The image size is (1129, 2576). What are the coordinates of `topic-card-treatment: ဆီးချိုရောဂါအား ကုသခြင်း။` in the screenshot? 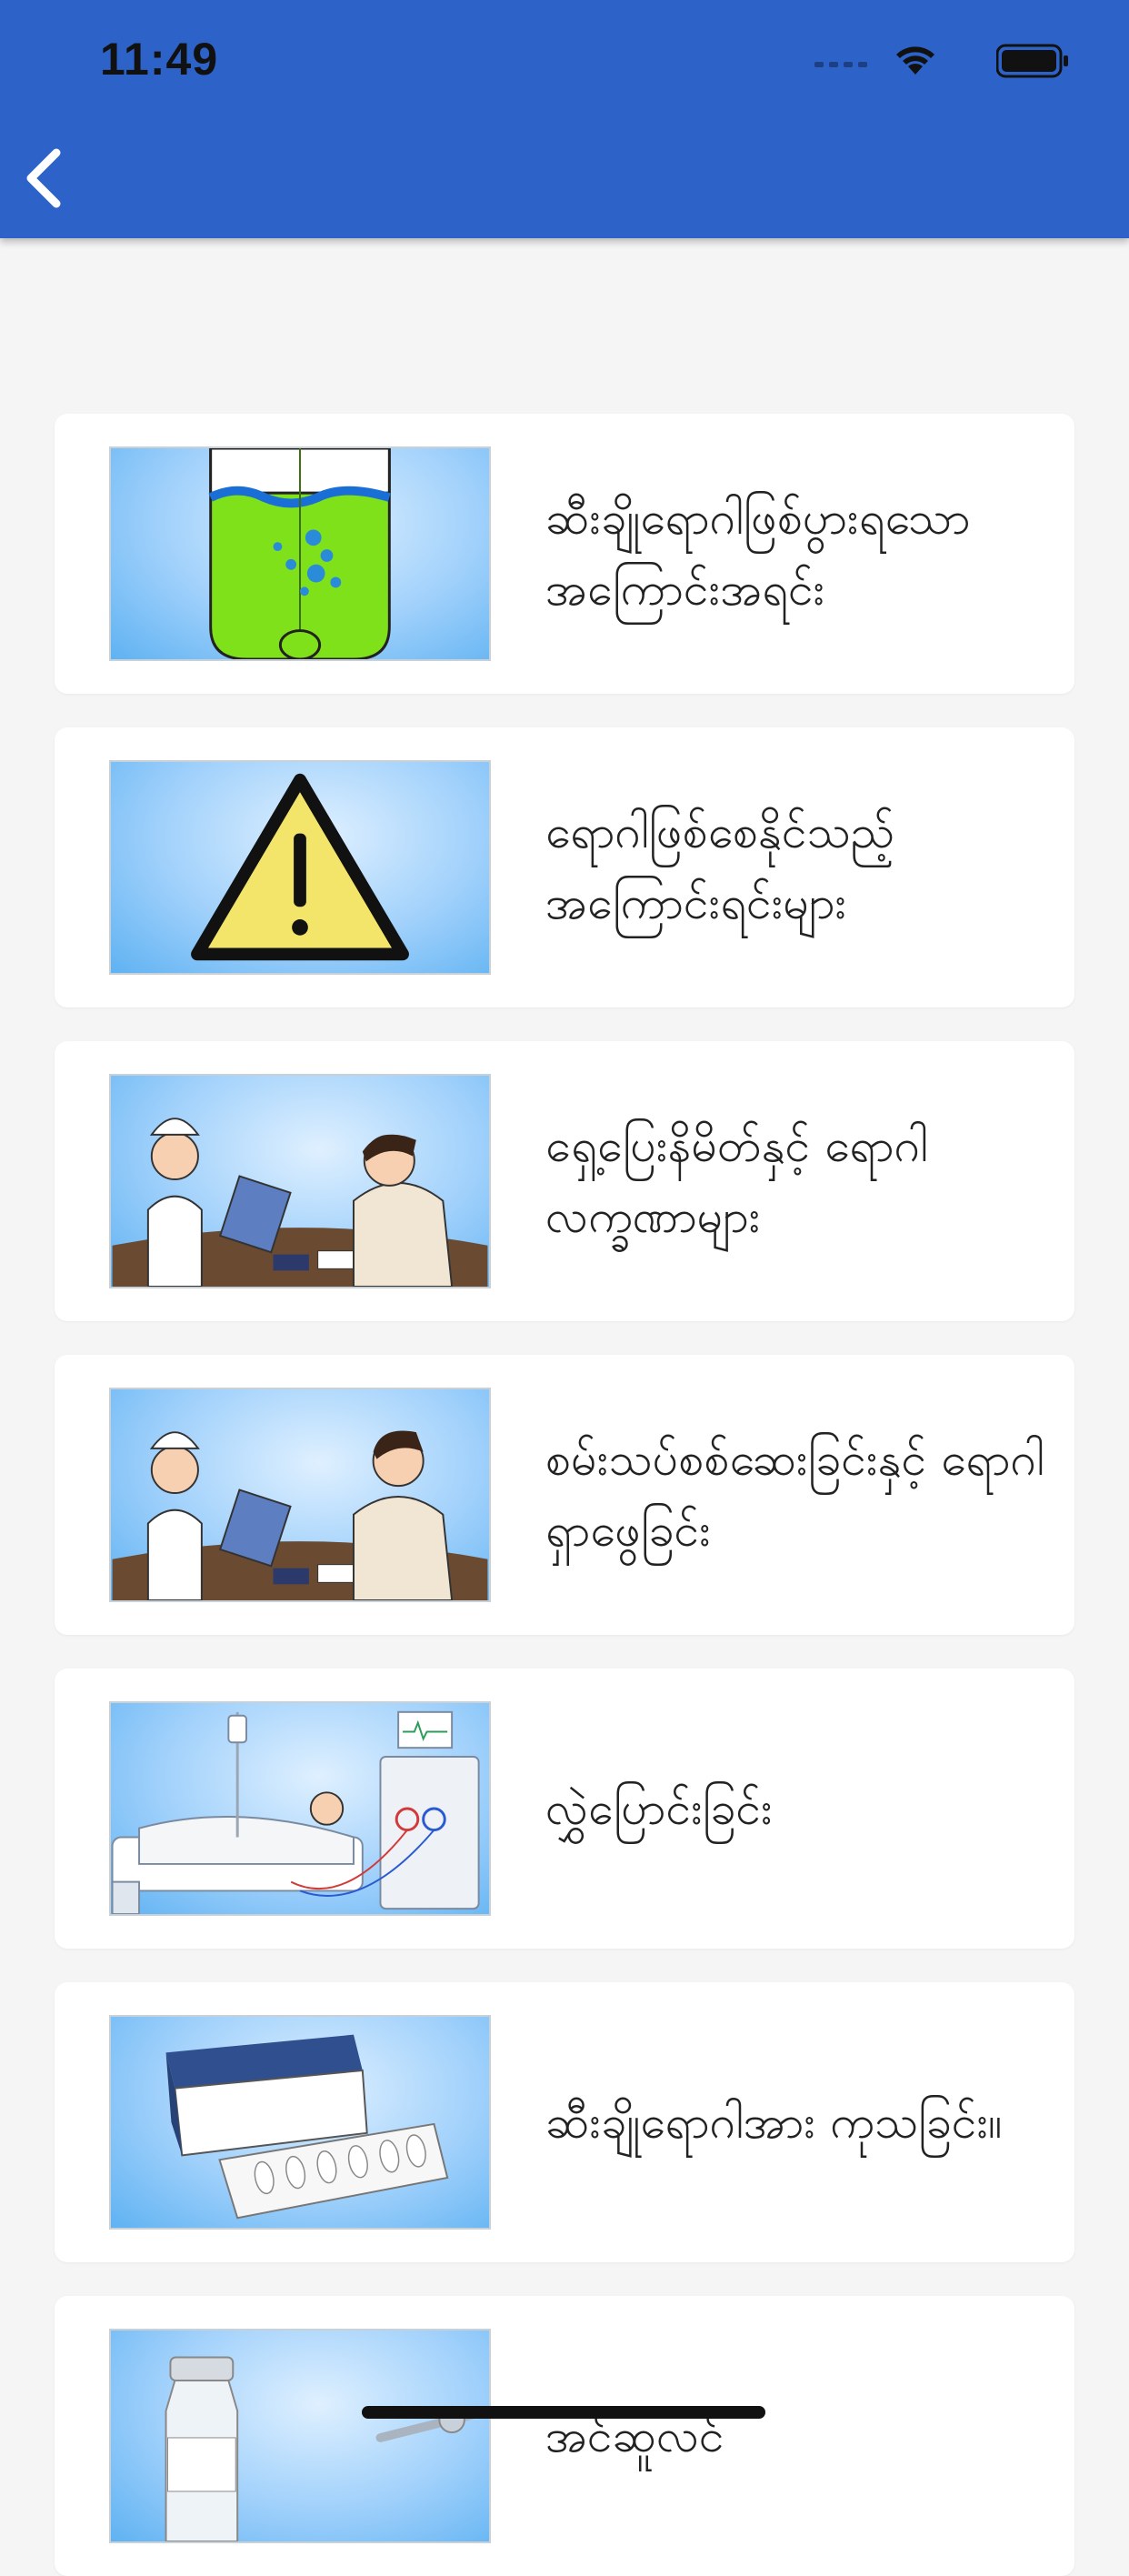 It's located at (564, 2122).